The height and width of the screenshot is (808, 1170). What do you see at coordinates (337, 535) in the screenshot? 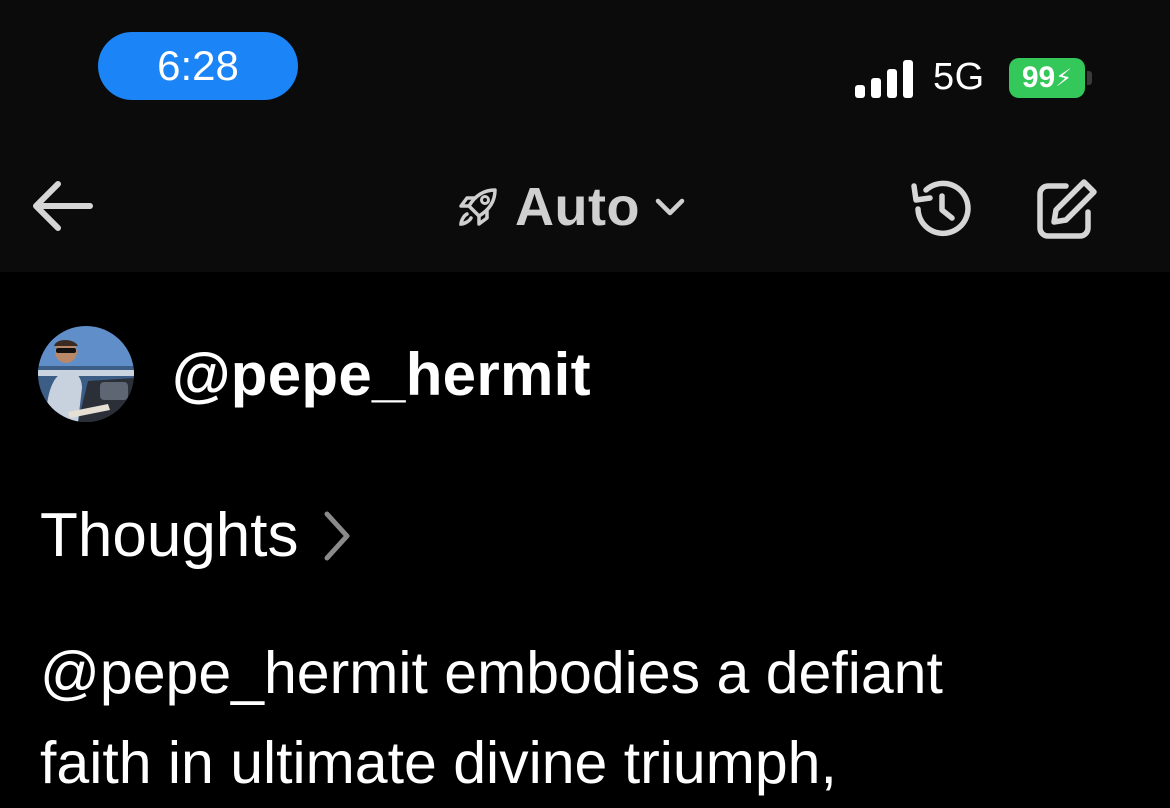
I see `chevron-right-icon` at bounding box center [337, 535].